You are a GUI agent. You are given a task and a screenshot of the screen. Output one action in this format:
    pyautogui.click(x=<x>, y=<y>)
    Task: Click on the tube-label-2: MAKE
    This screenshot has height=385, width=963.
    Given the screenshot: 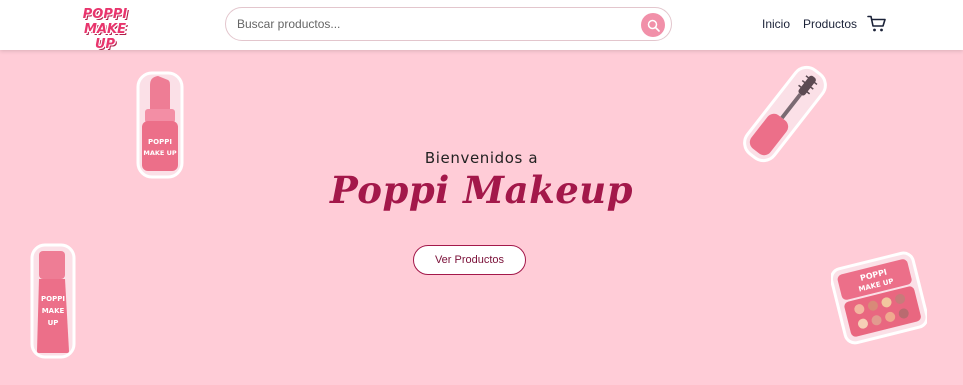 What is the action you would take?
    pyautogui.click(x=53, y=311)
    